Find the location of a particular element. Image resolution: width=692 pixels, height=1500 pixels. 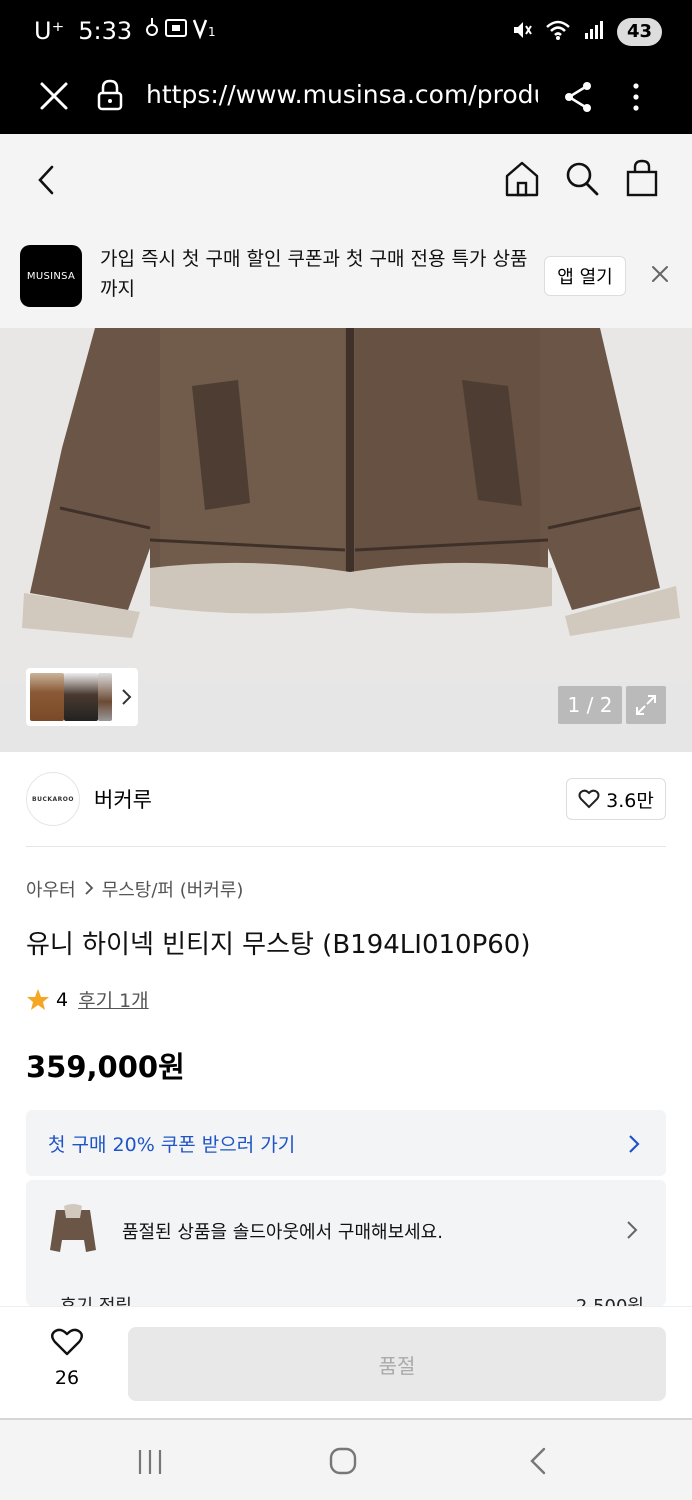

wishlist-count: 26 is located at coordinates (67, 1378).